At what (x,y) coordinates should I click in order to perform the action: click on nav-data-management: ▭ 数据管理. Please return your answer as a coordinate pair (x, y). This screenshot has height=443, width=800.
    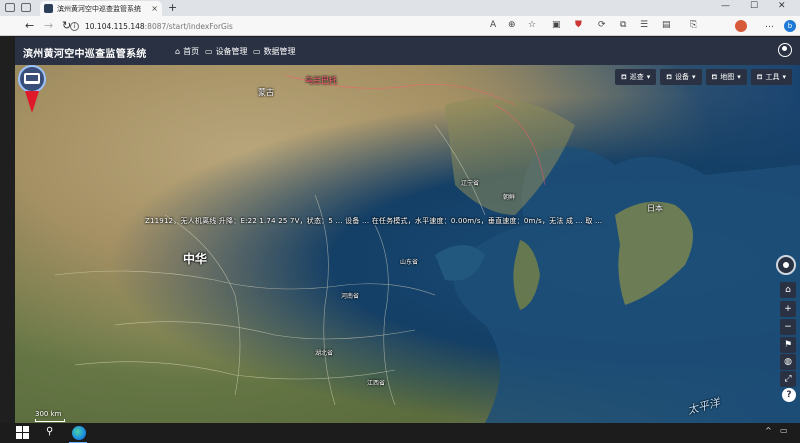
    Looking at the image, I should click on (274, 51).